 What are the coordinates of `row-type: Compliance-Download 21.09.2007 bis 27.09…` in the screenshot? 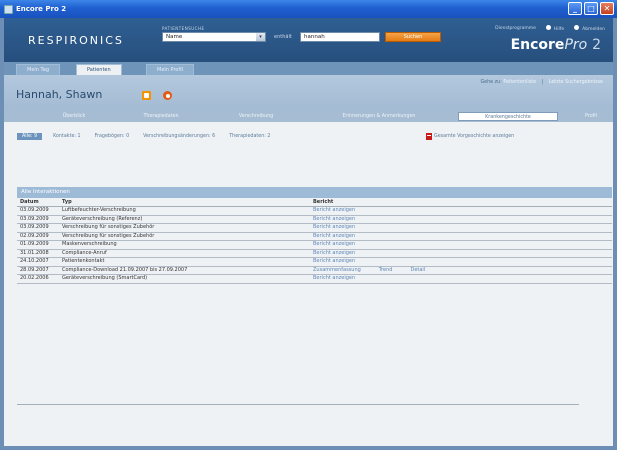 It's located at (184, 270).